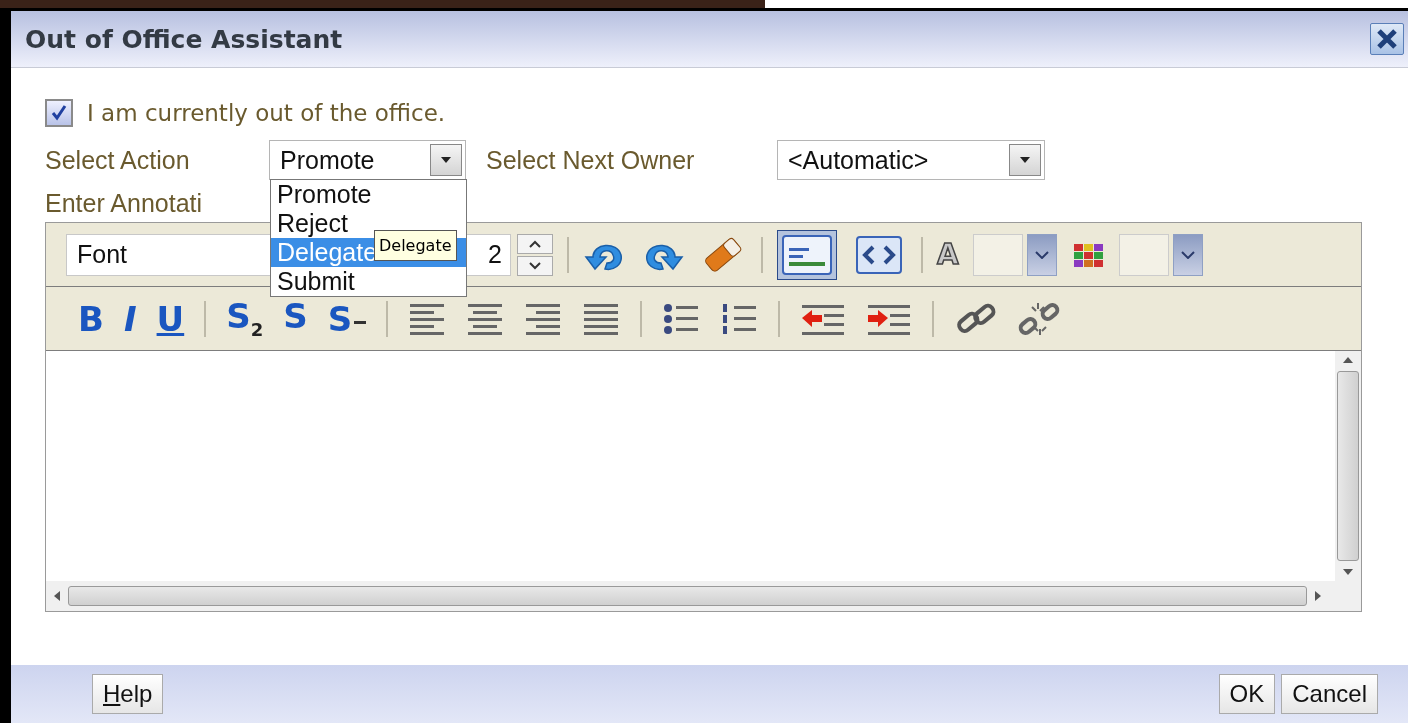 Image resolution: width=1408 pixels, height=723 pixels. I want to click on spin-down-icon, so click(535, 265).